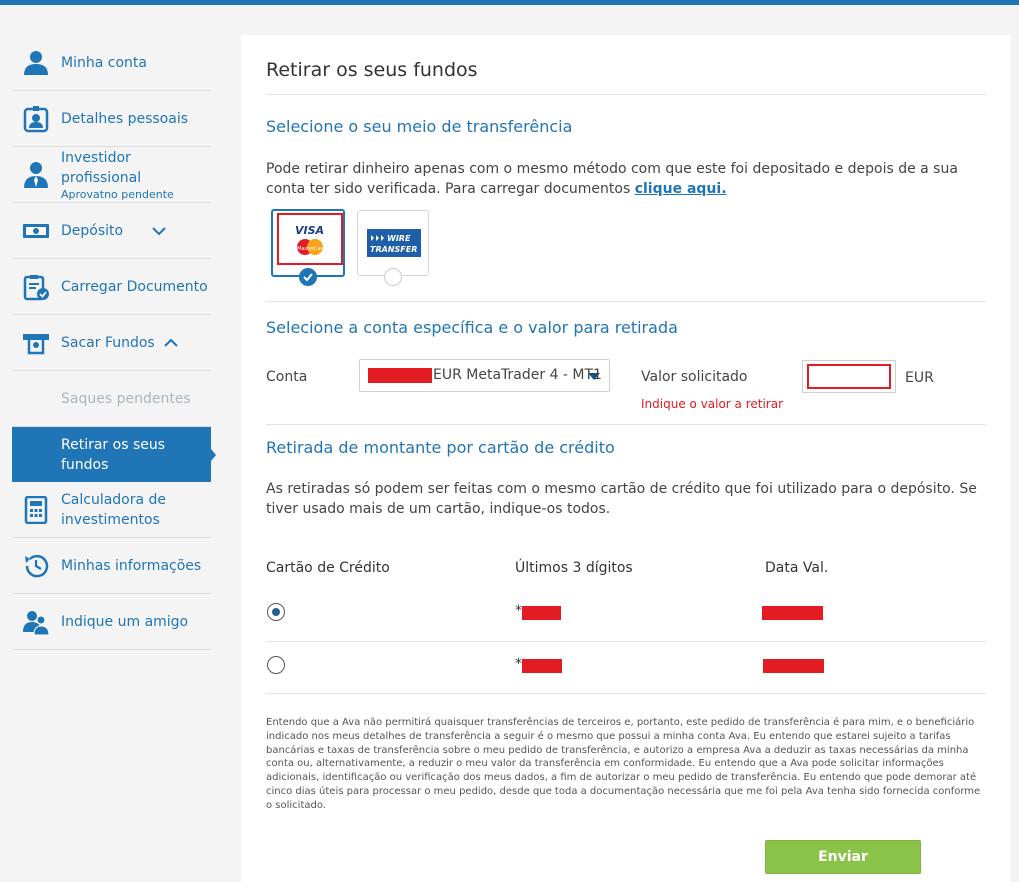  I want to click on chevron-down-icon, so click(159, 231).